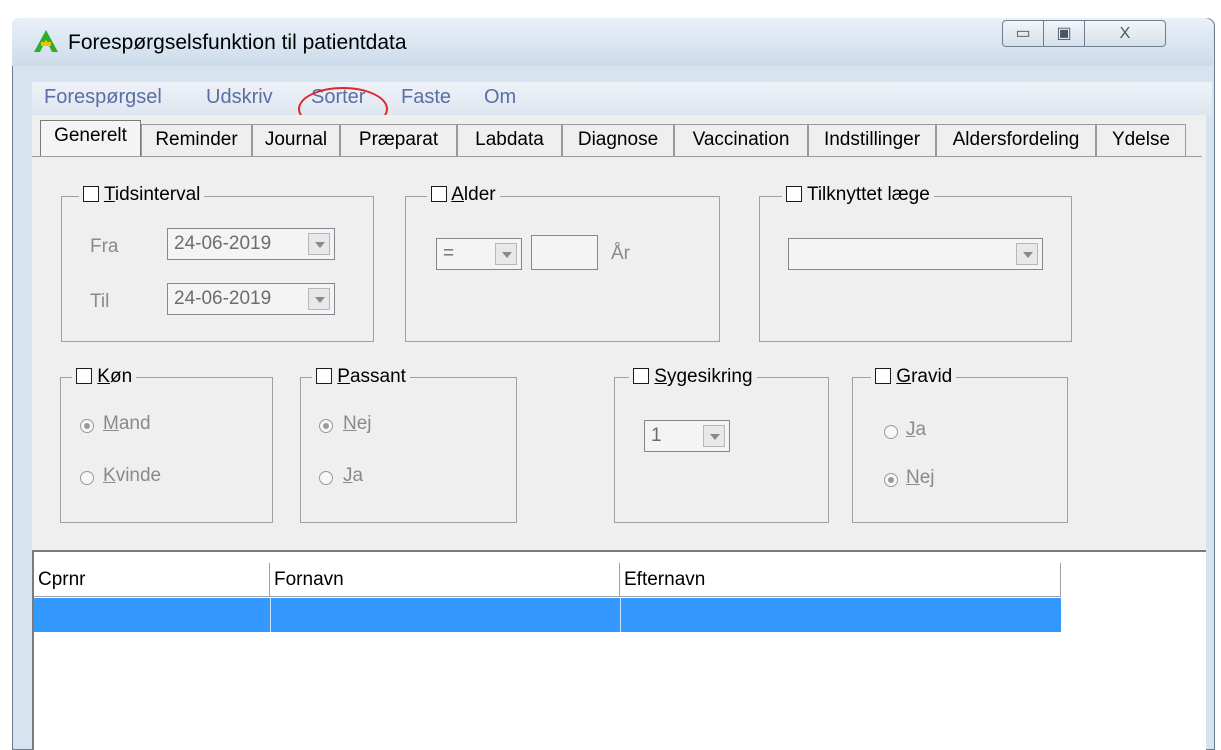 This screenshot has height=750, width=1221. I want to click on tab-labdata: Labdata, so click(509, 140).